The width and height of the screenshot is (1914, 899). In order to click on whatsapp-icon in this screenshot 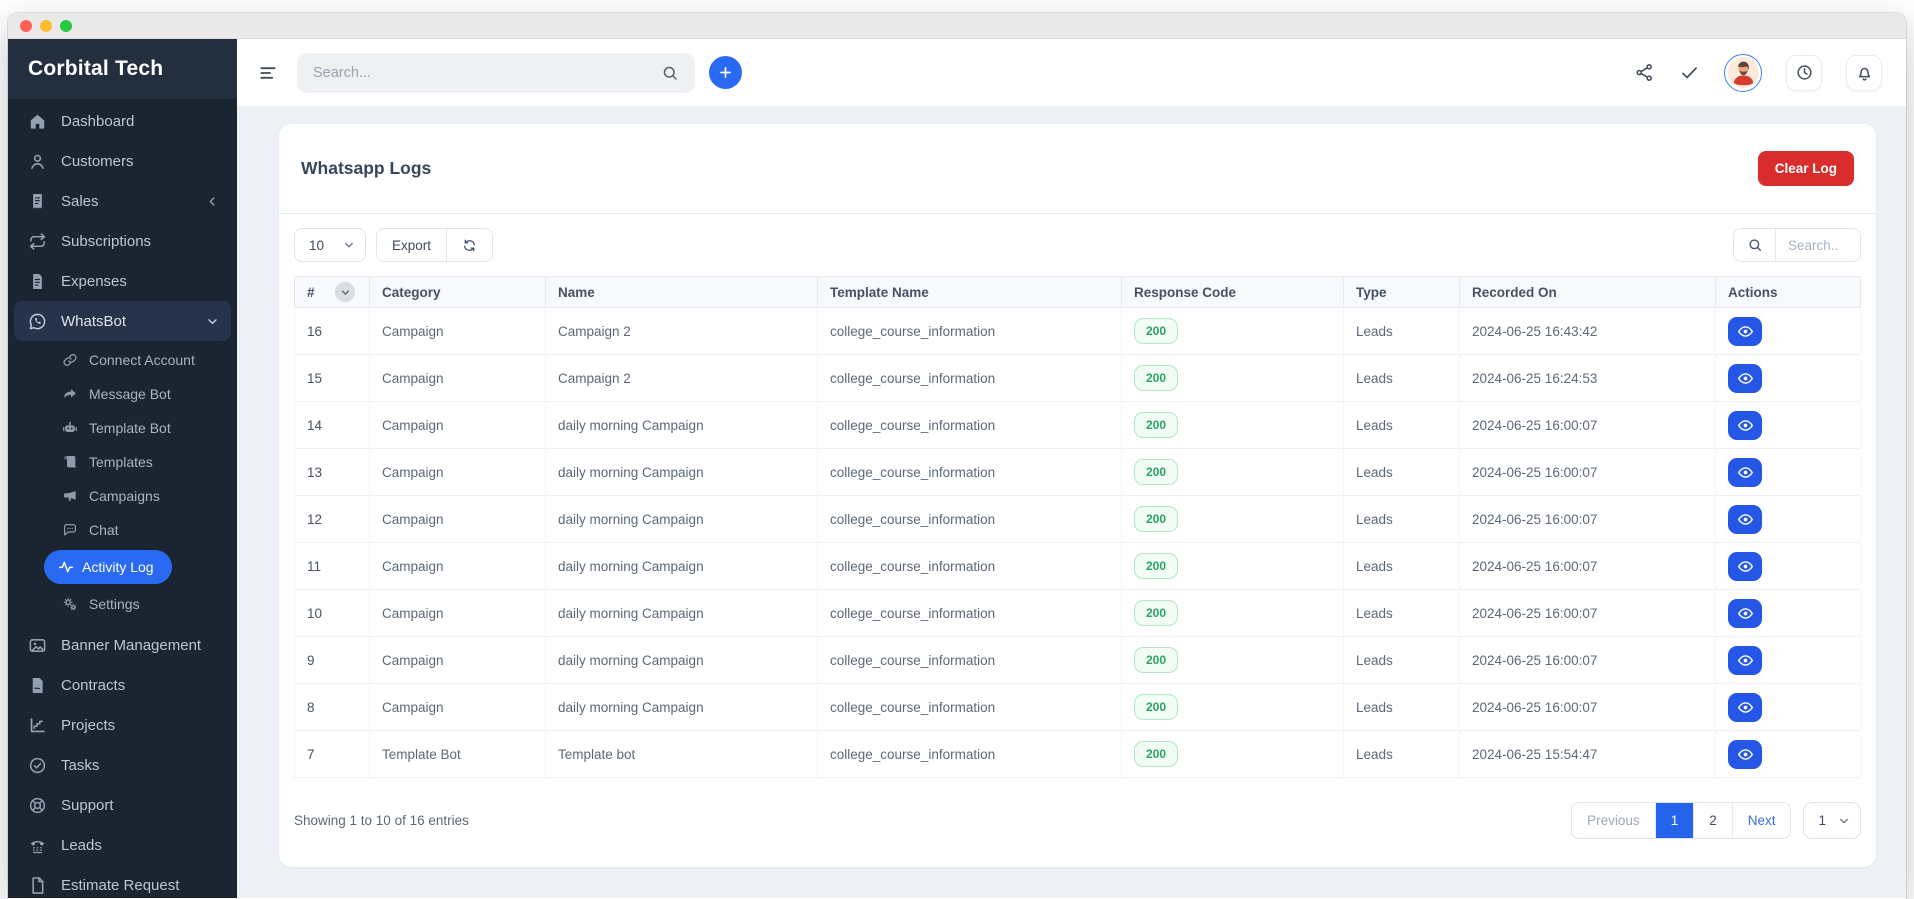, I will do `click(37, 321)`.